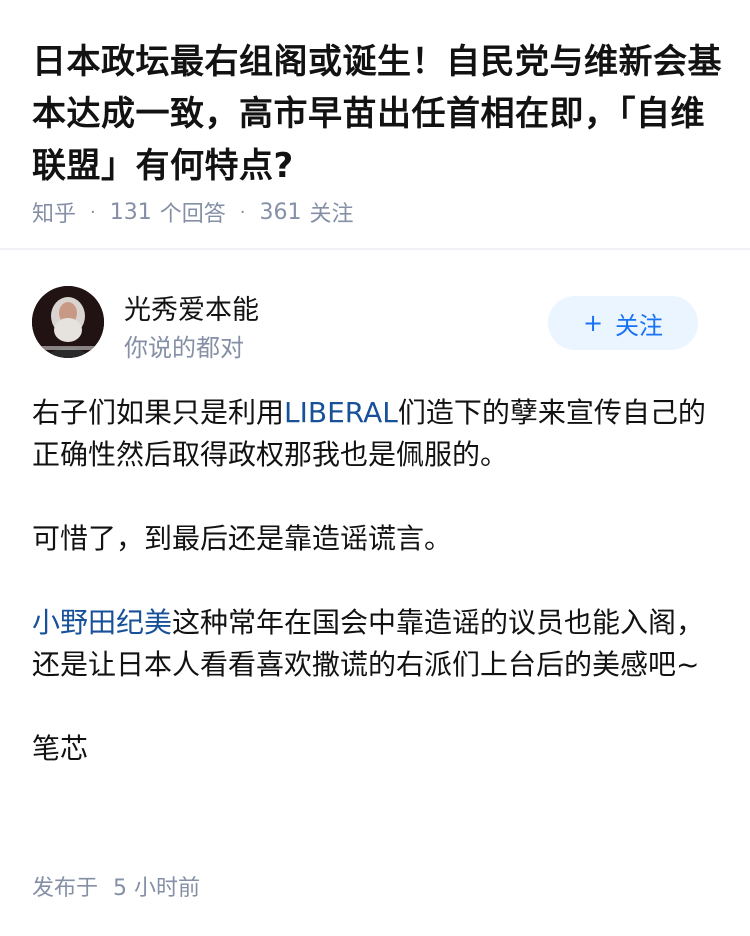  What do you see at coordinates (332, 212) in the screenshot?
I see `followers-label: 关注` at bounding box center [332, 212].